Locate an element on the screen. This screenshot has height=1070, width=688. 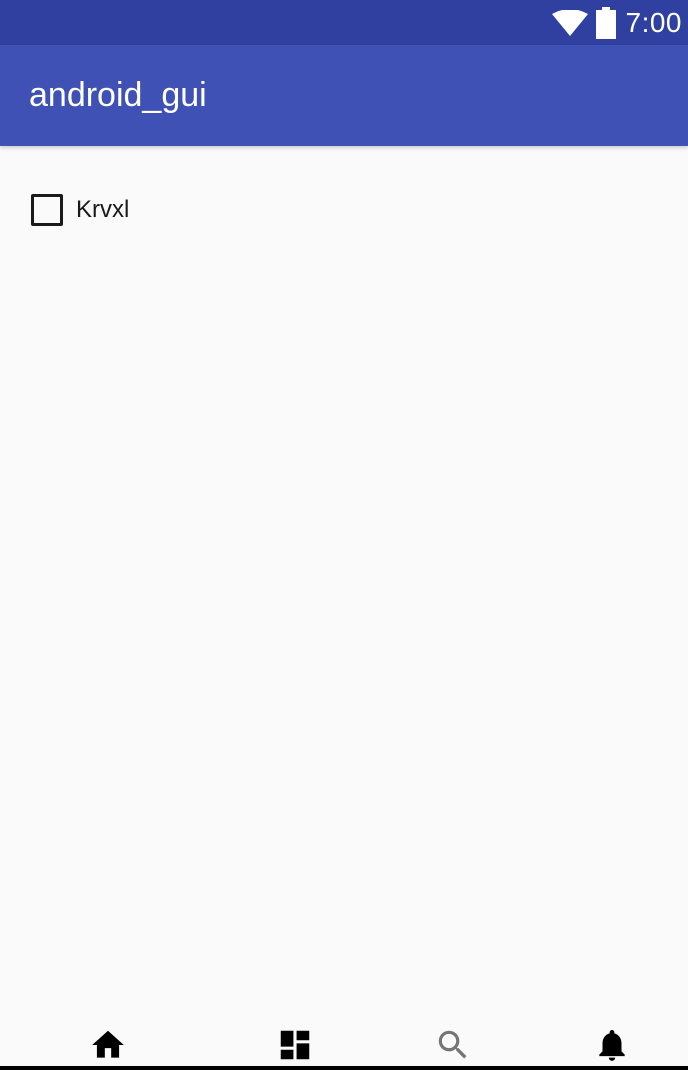
search-icon is located at coordinates (452, 1044).